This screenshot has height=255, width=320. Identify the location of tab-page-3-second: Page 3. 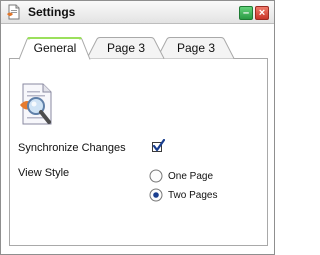
(196, 48).